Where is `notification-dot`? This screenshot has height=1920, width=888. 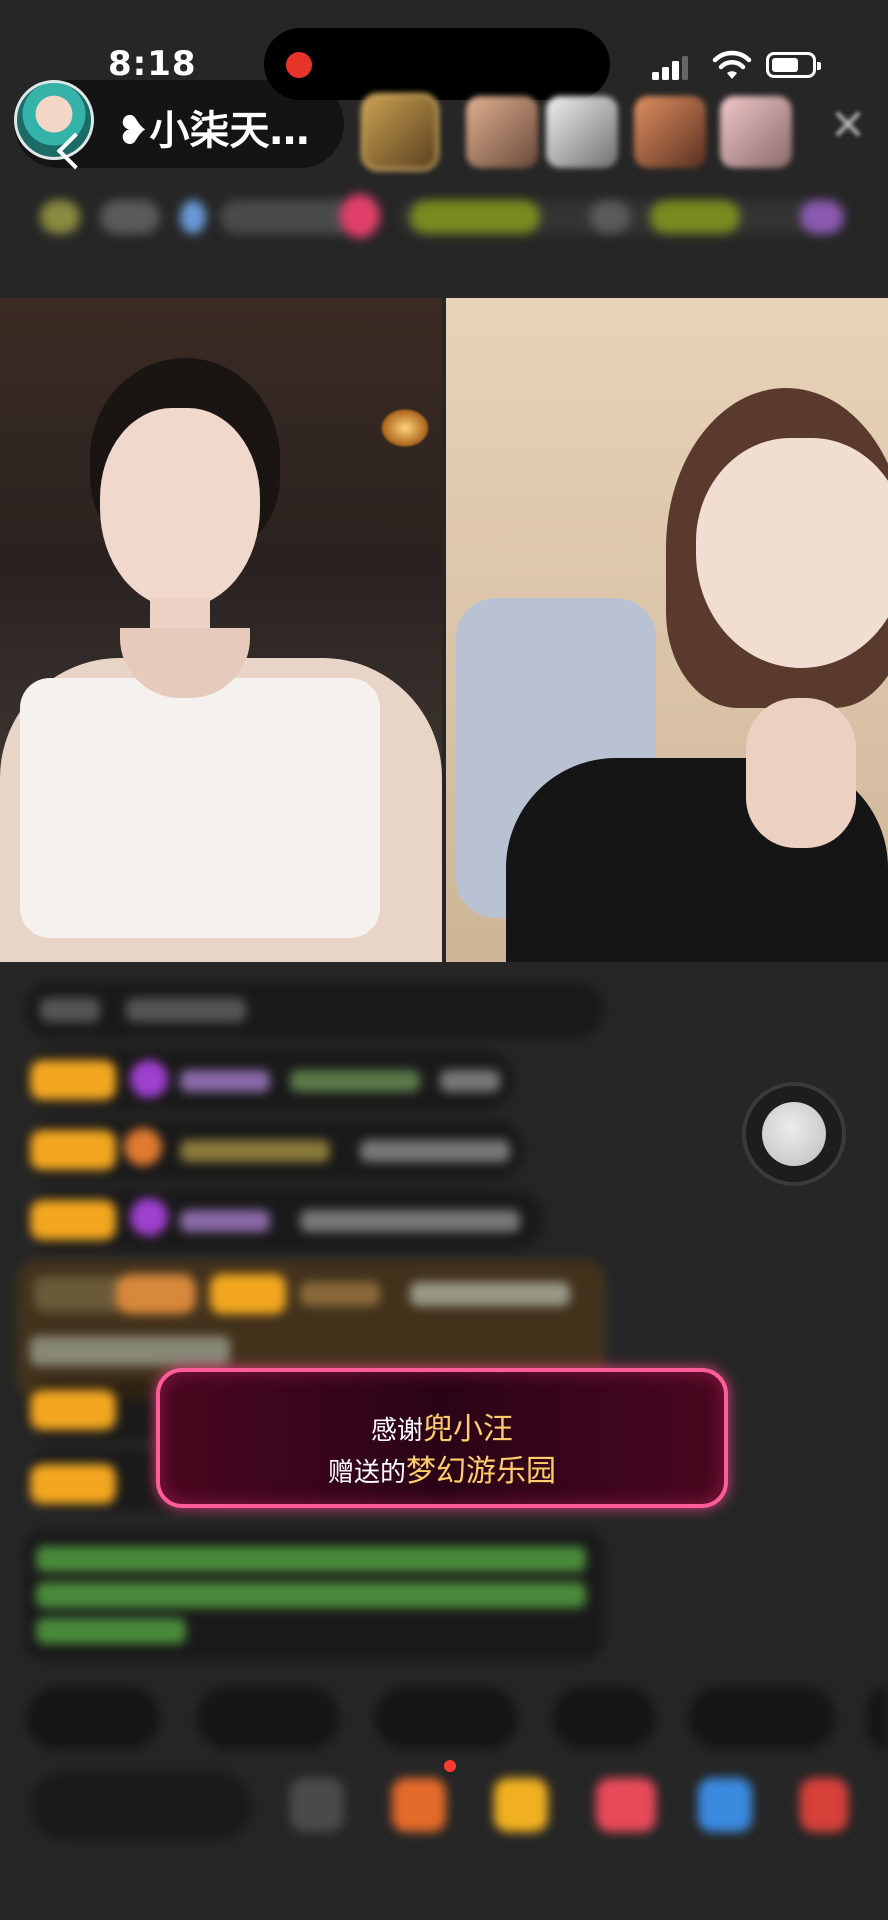
notification-dot is located at coordinates (450, 1766).